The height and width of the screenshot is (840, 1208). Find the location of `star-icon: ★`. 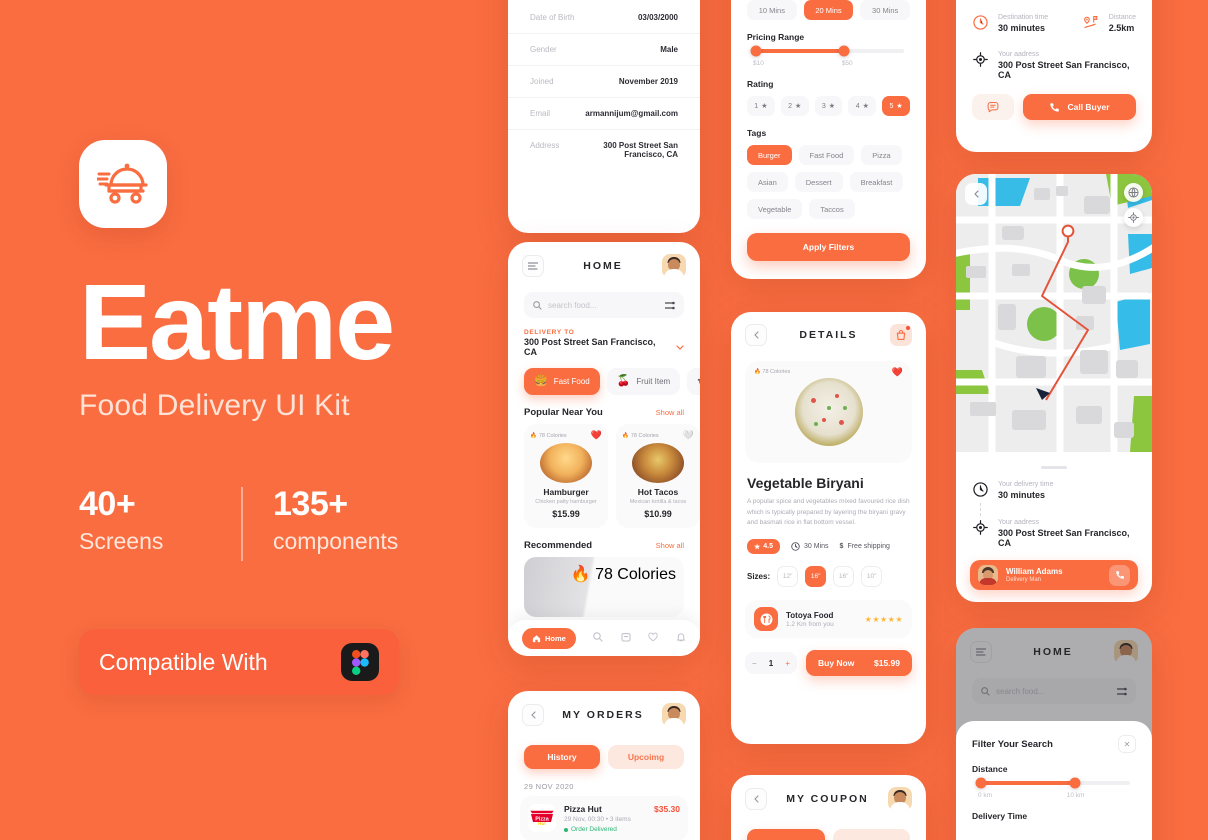

star-icon: ★ is located at coordinates (757, 547).